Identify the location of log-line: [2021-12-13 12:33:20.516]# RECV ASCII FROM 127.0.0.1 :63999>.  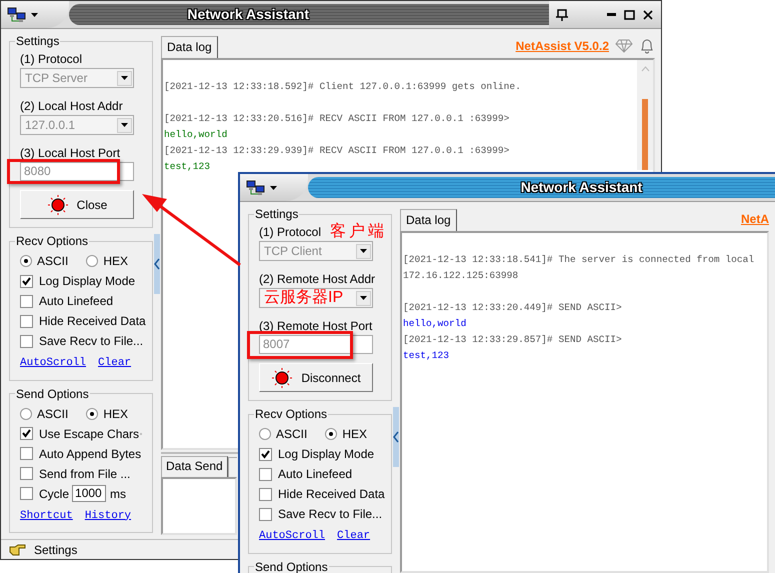
(337, 119).